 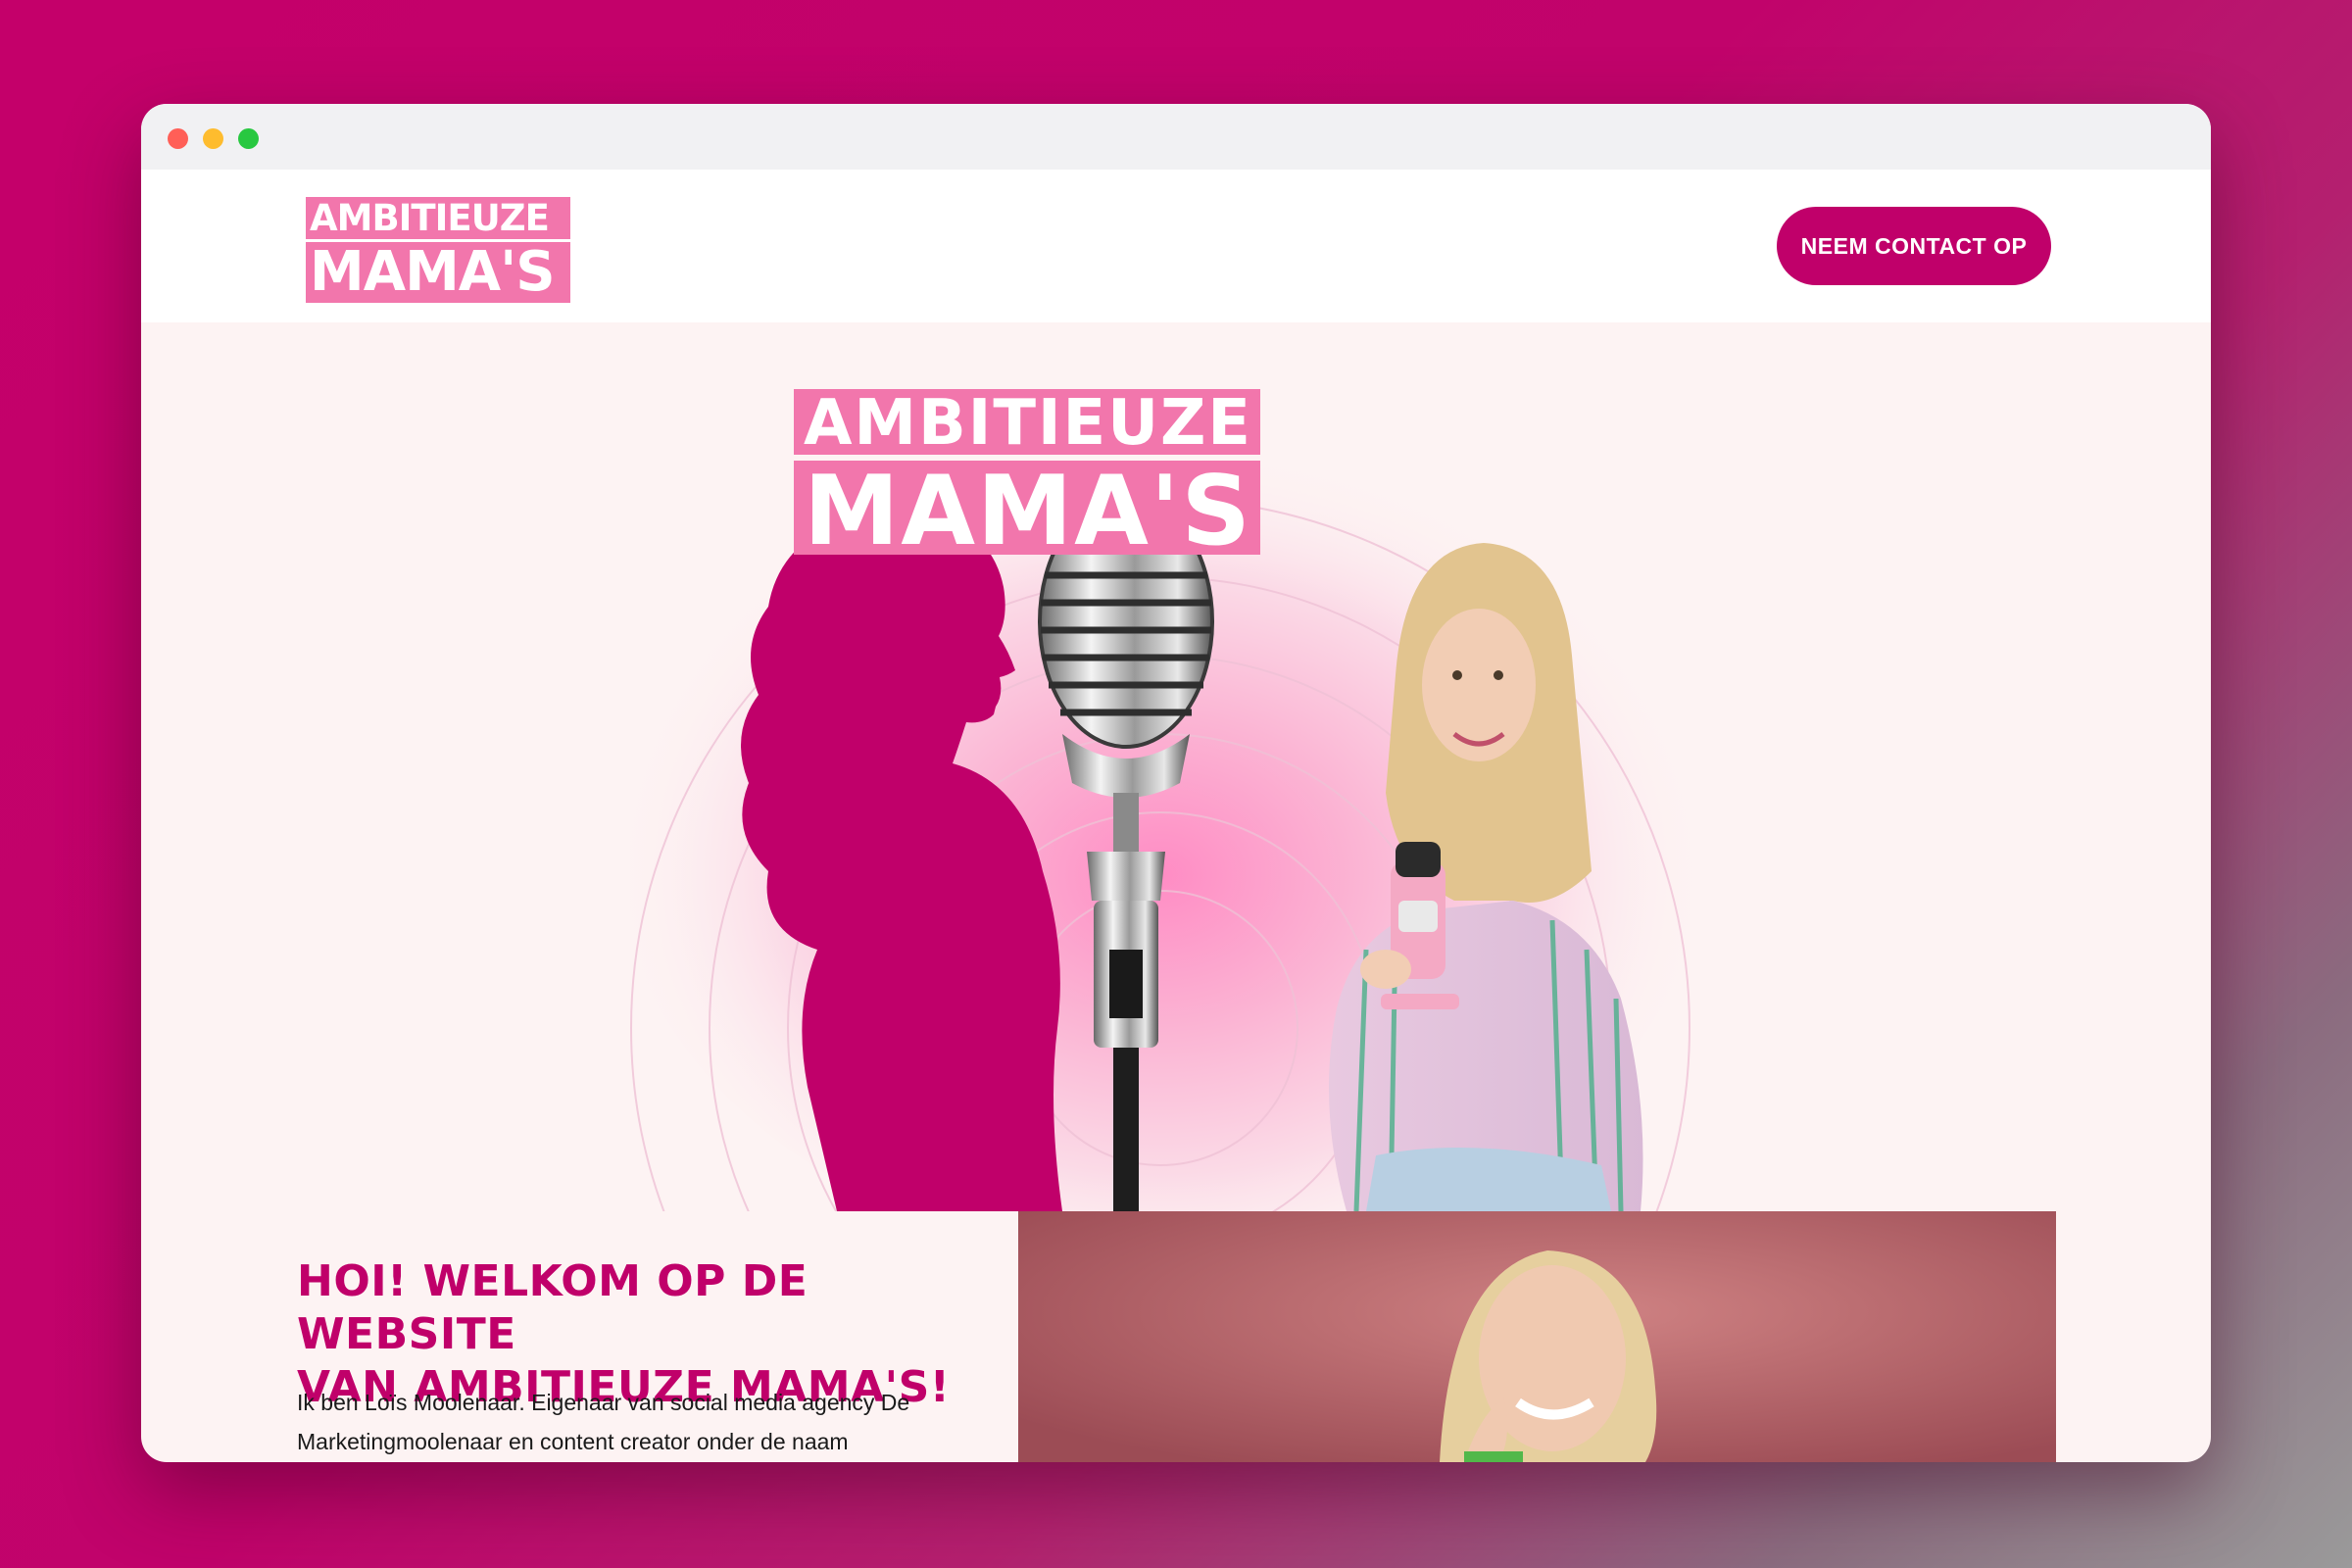 What do you see at coordinates (438, 272) in the screenshot?
I see `logo-text-line2: MAMA'S` at bounding box center [438, 272].